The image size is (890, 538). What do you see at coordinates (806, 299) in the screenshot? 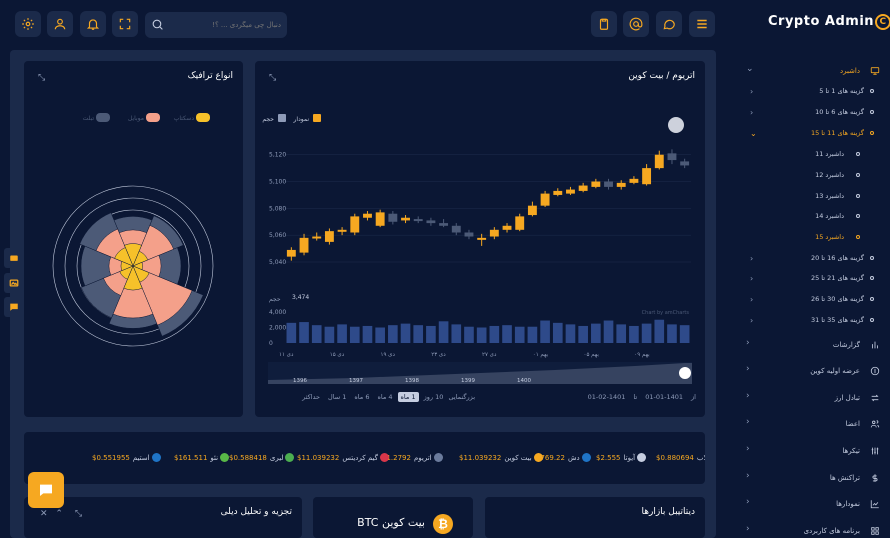
I see `sidebar-subitem-26-30: گزینه های 30 تا 26 ‹` at bounding box center [806, 299].